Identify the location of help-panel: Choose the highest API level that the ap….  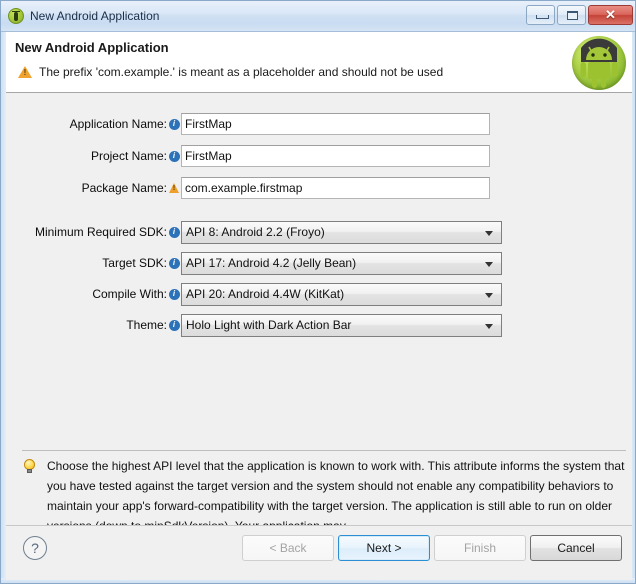
(325, 496).